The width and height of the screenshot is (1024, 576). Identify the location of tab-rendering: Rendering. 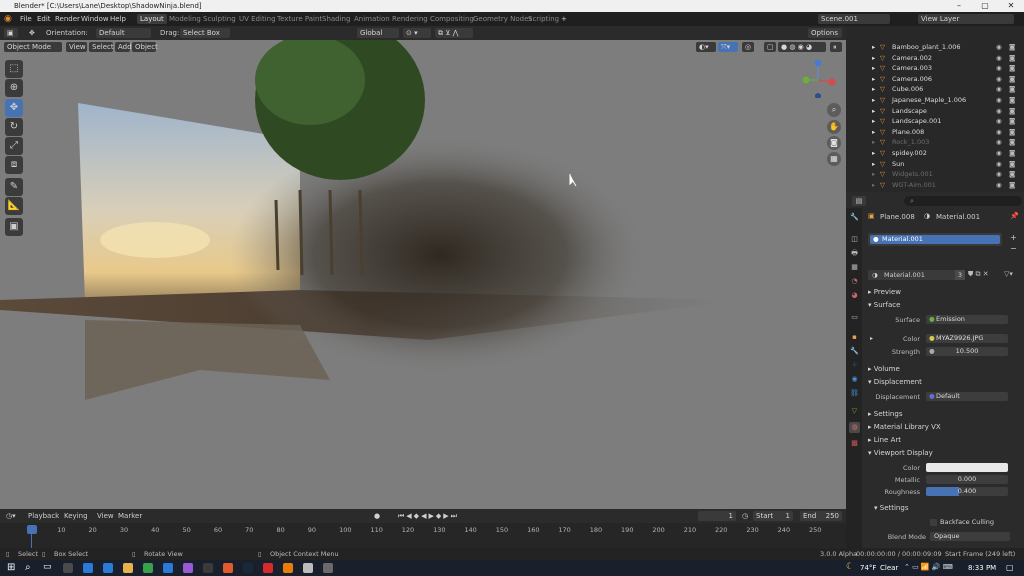
(410, 19).